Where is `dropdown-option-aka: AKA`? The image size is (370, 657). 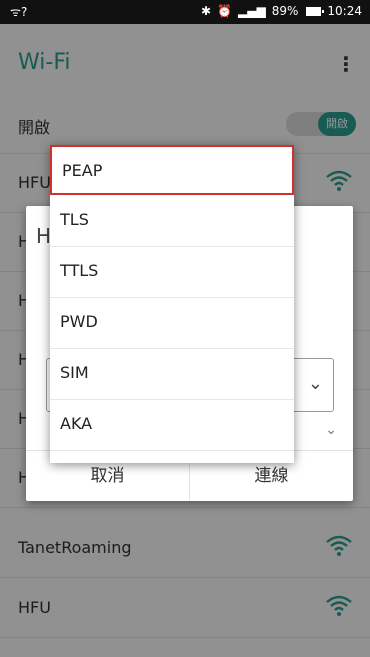 dropdown-option-aka: AKA is located at coordinates (172, 425).